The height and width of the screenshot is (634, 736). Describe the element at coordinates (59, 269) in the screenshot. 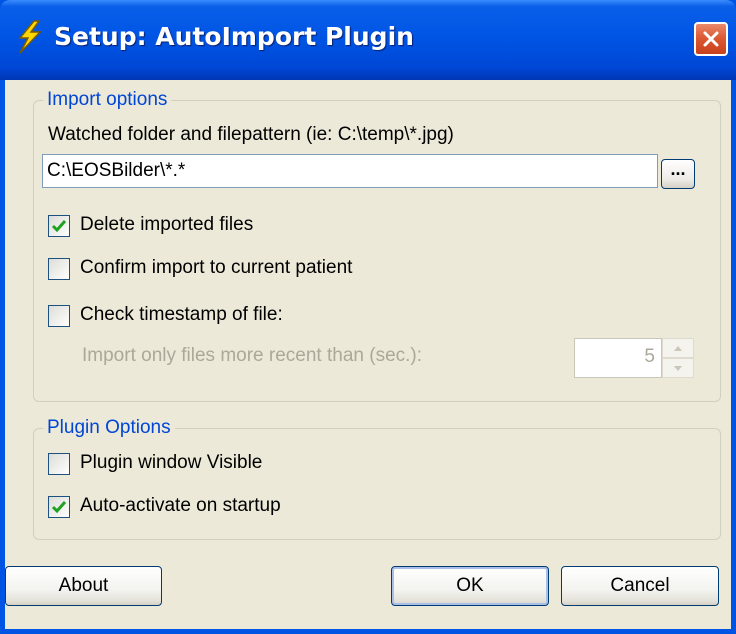

I see `confirm-import-checkbox` at that location.